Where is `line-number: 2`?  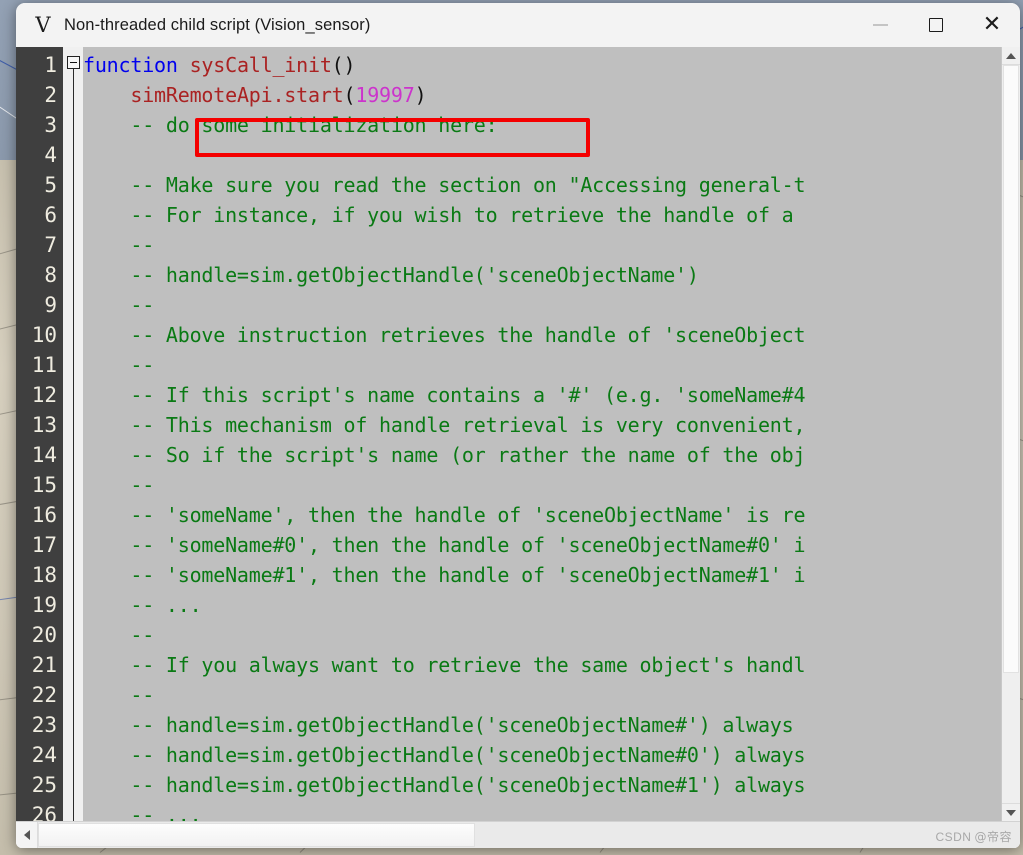 line-number: 2 is located at coordinates (50, 95).